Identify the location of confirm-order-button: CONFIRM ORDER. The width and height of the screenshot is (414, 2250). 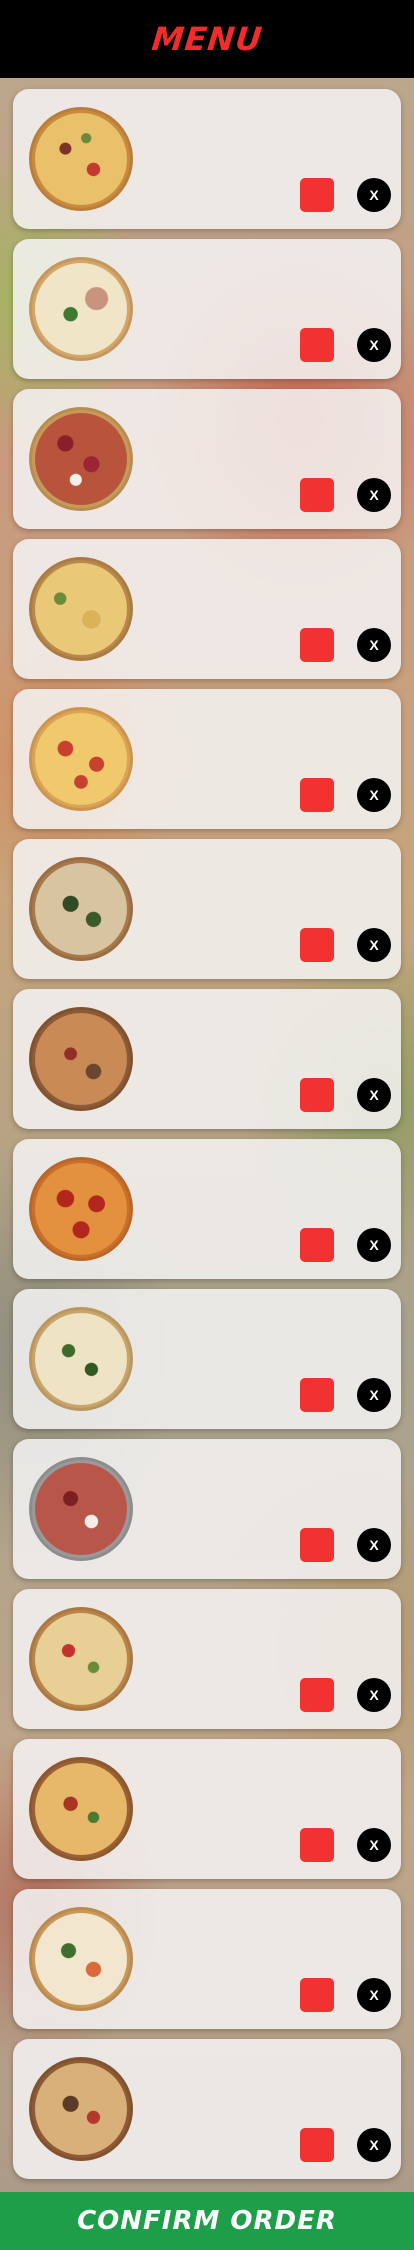
(207, 2221).